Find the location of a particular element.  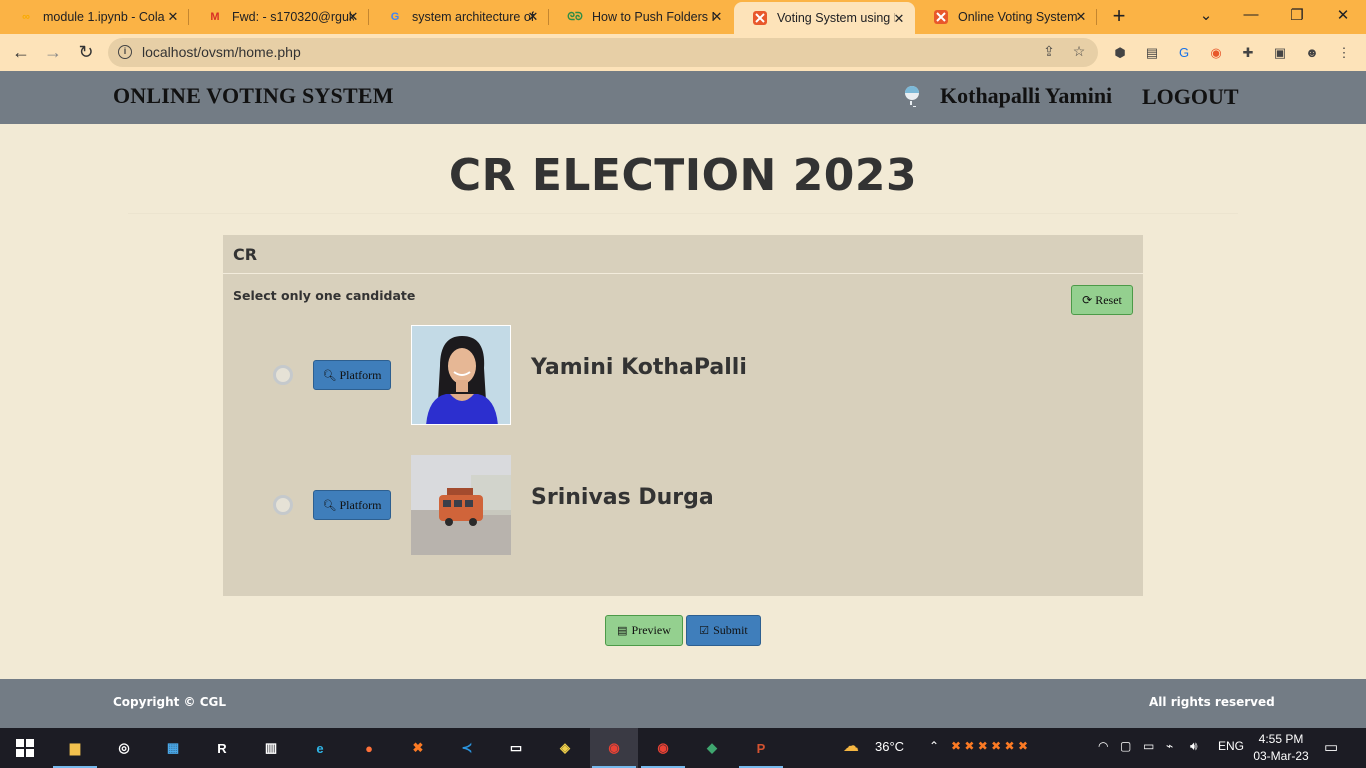

xampp-icon: ✖ is located at coordinates (418, 748).